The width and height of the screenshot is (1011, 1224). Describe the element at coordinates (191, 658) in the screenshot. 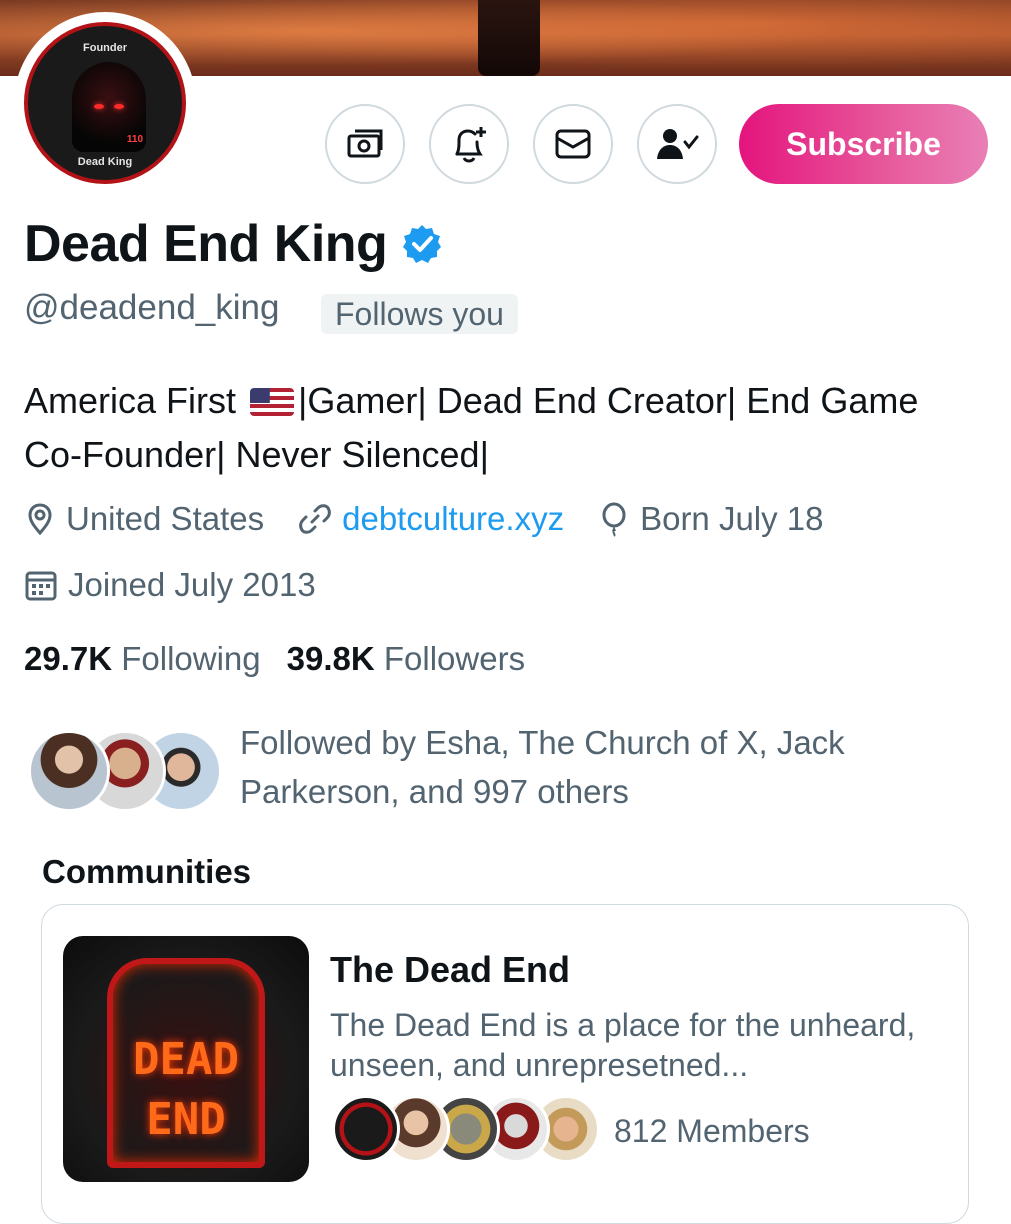

I see `following-label: Following` at that location.